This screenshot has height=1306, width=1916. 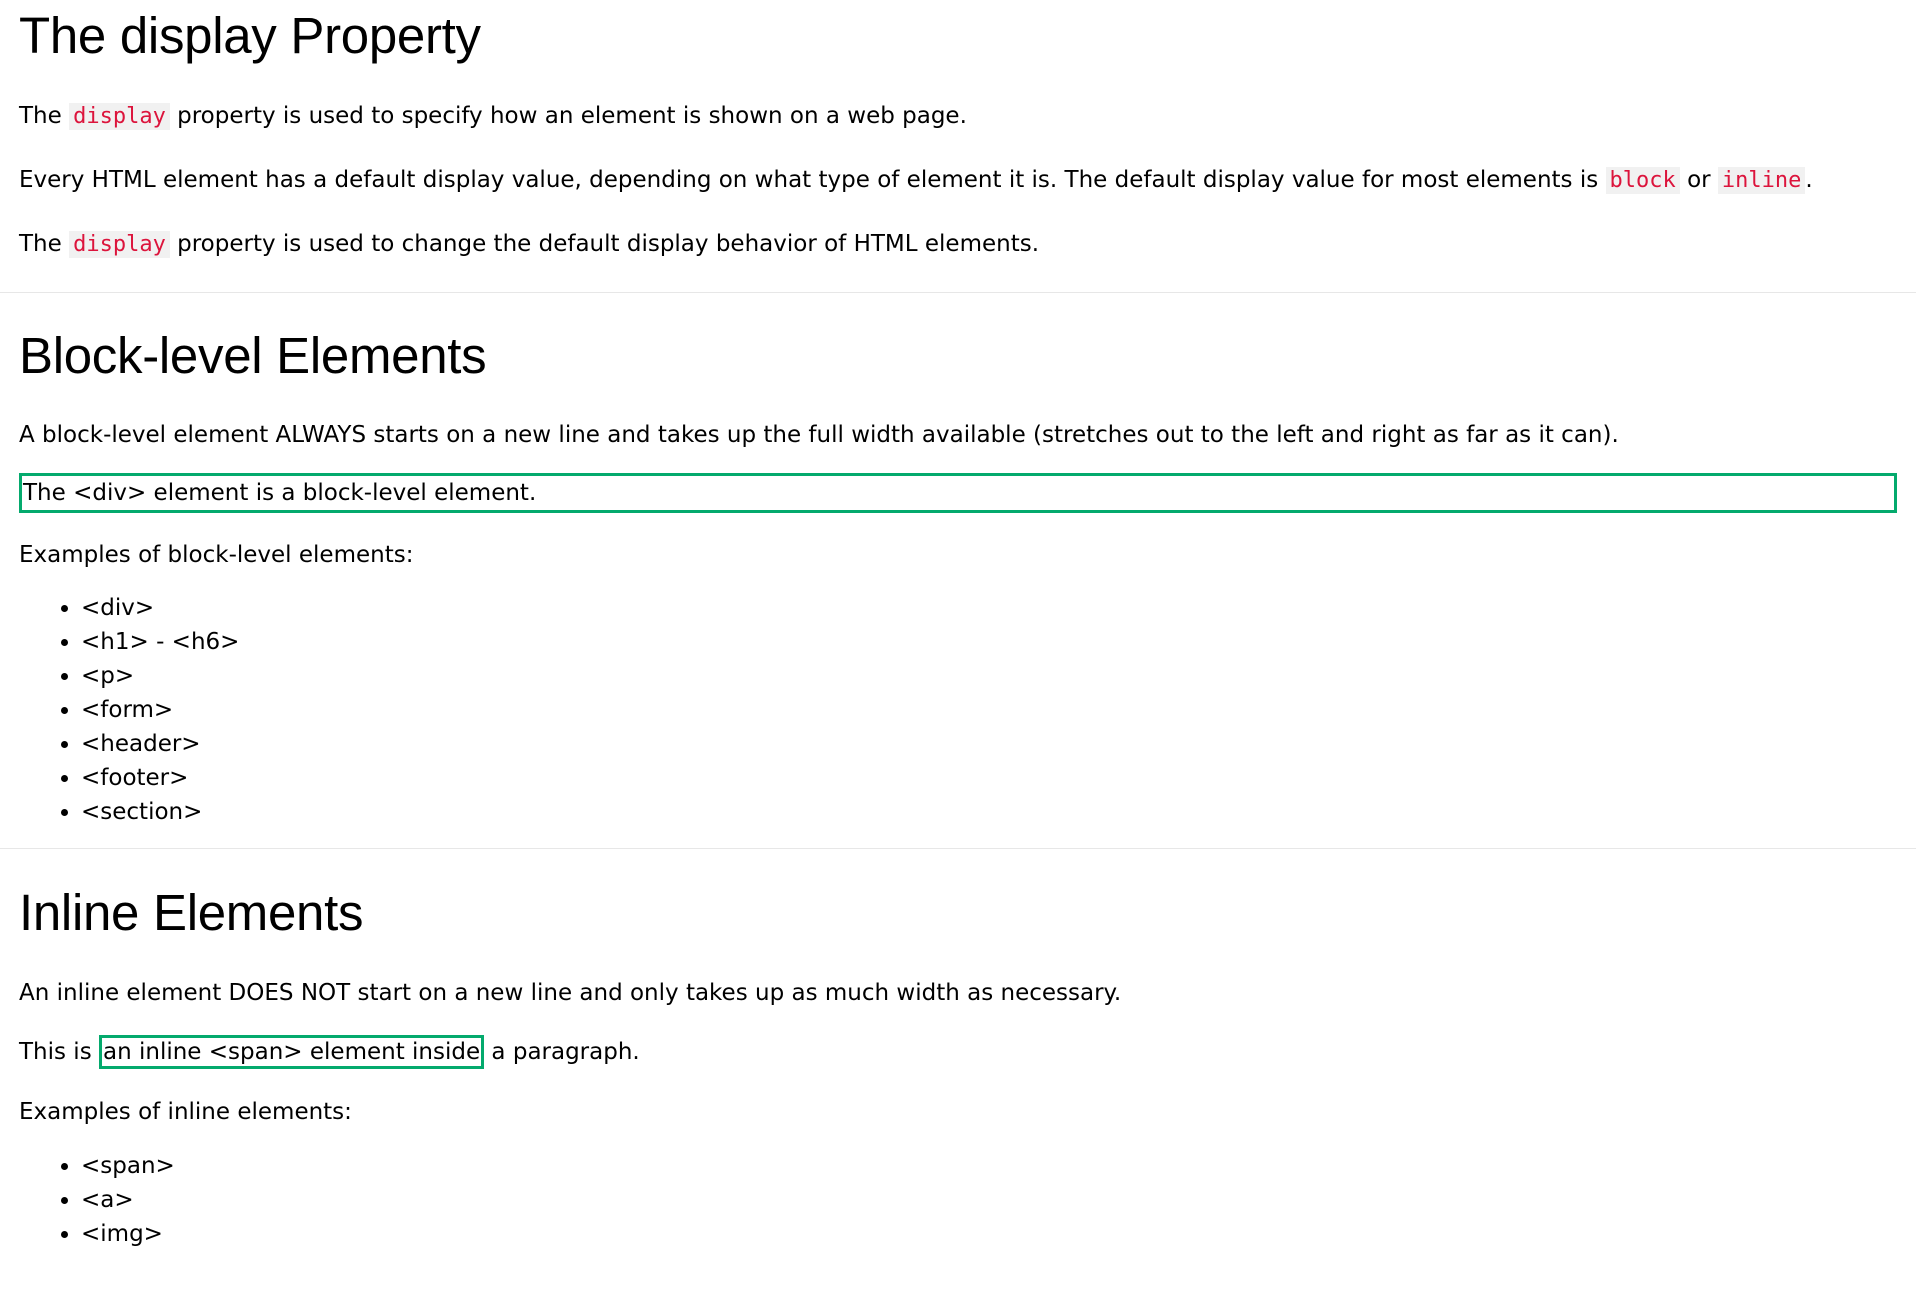 I want to click on inline-demo-text-after: a paragraph., so click(x=562, y=1051).